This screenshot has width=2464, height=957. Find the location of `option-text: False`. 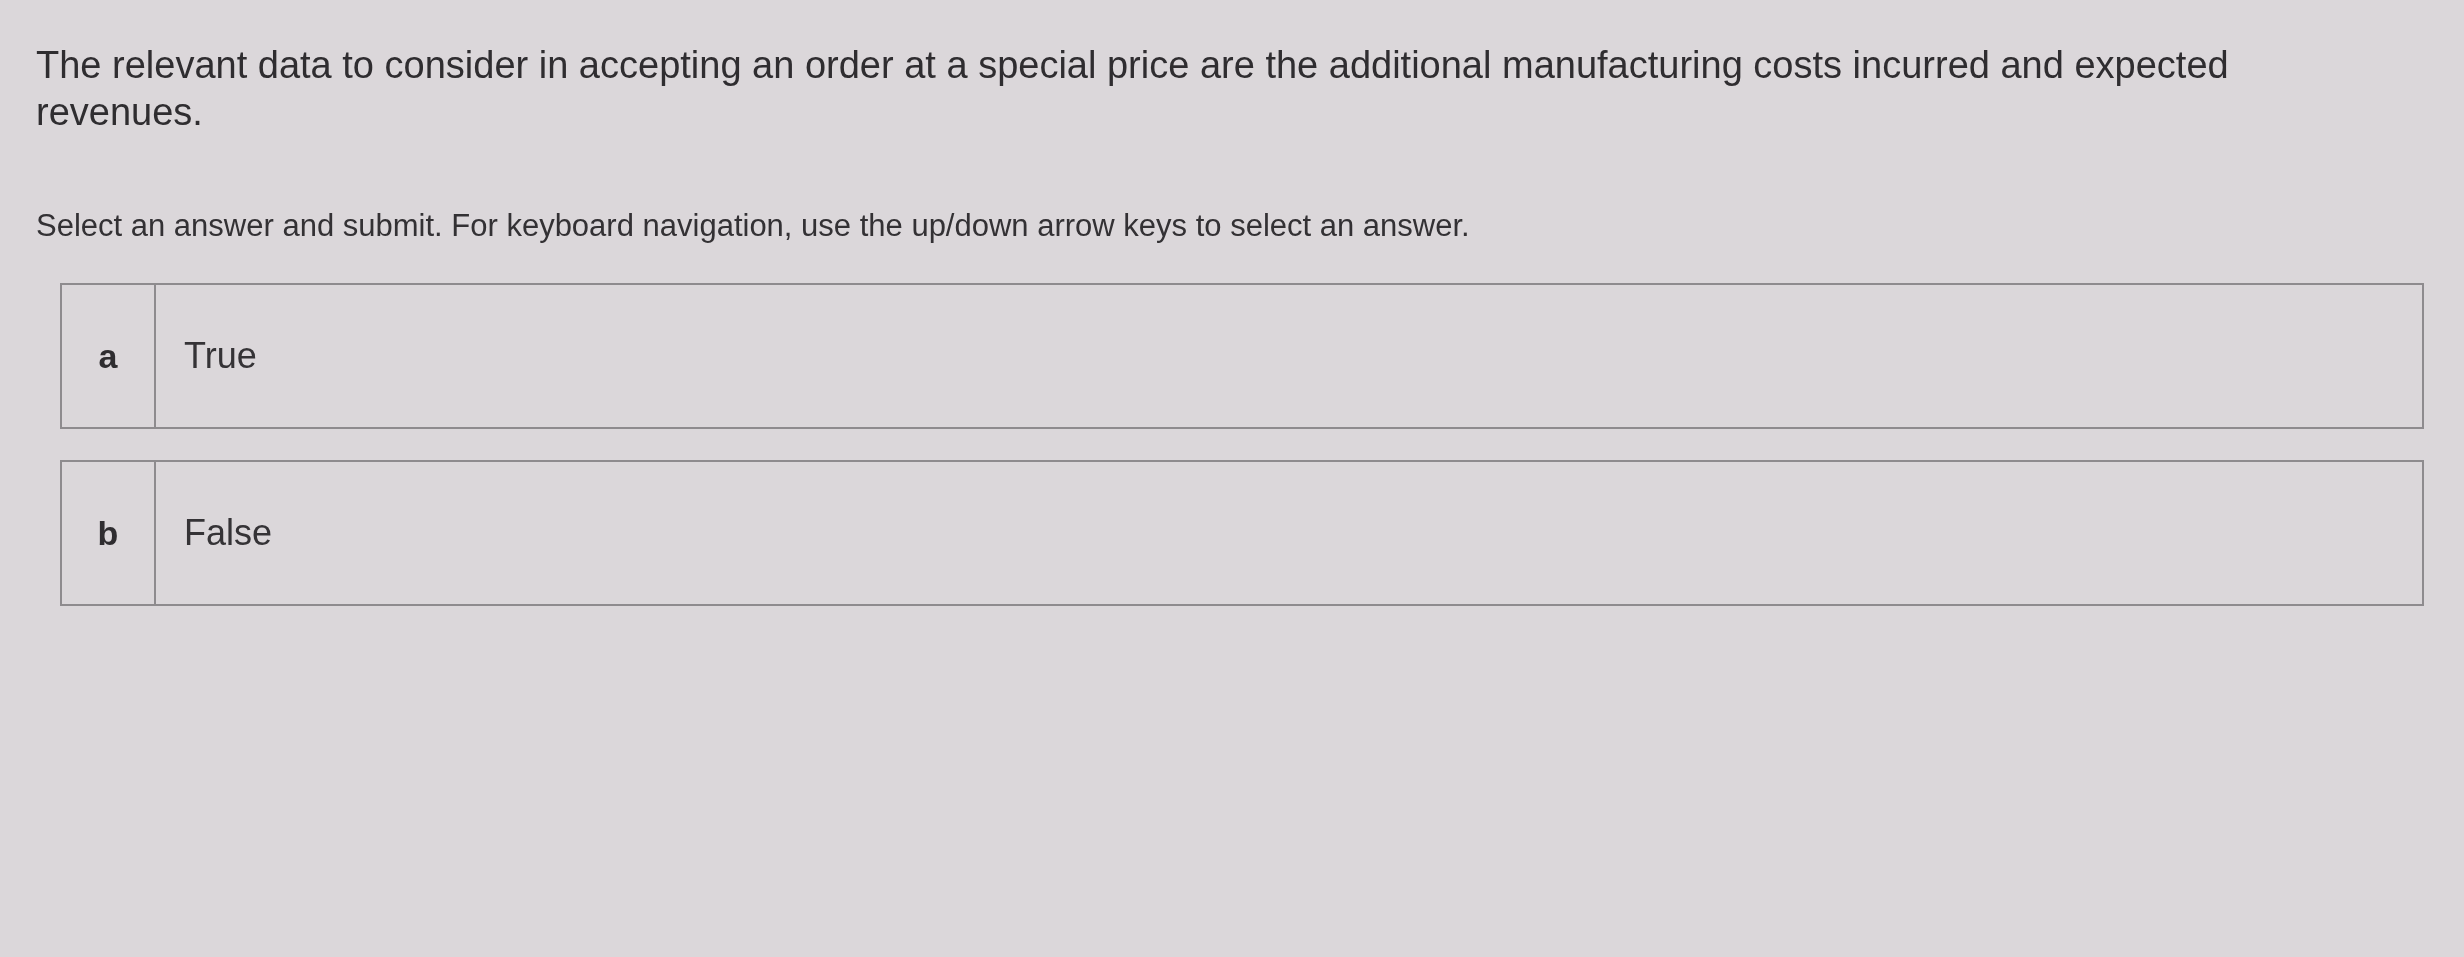

option-text: False is located at coordinates (228, 533).